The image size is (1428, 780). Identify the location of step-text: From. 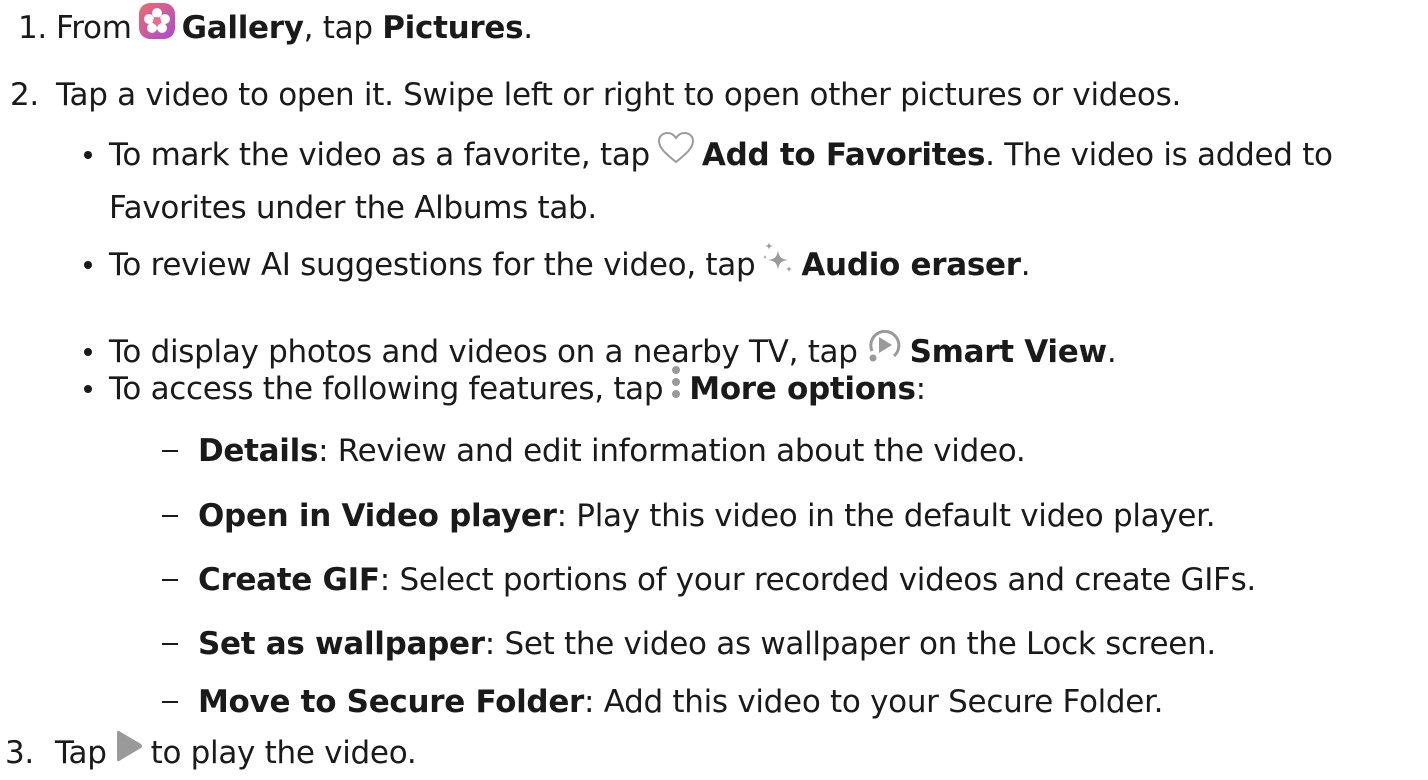
(94, 28).